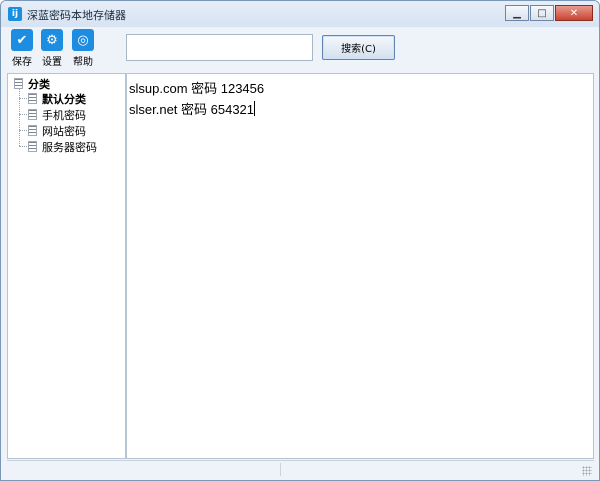 This screenshot has height=481, width=600. I want to click on help-button: ◎ 帮助, so click(83, 48).